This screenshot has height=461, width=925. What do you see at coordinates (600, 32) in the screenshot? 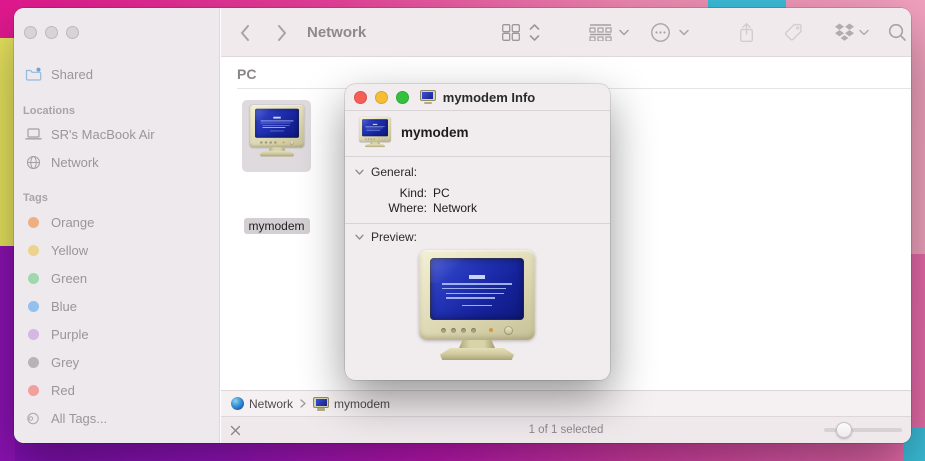
I see `group-by-button` at bounding box center [600, 32].